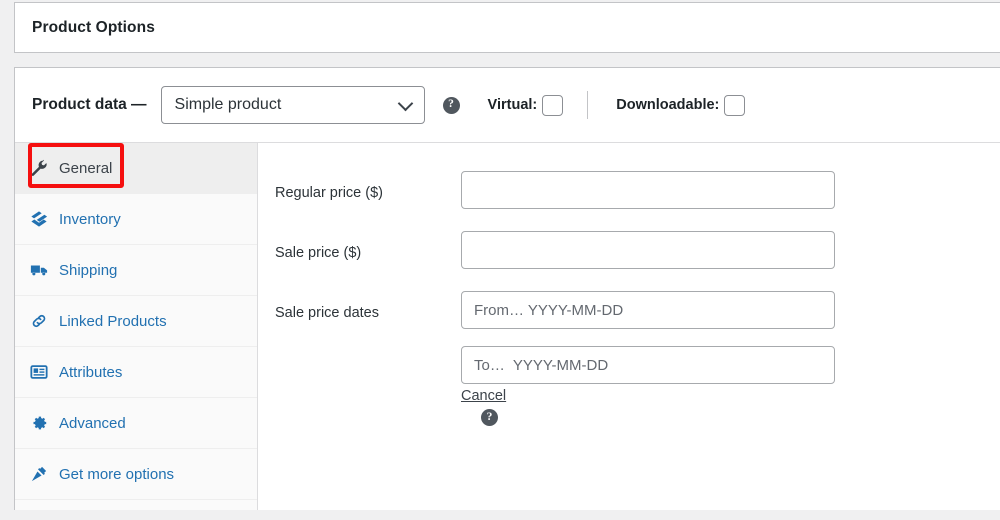 Image resolution: width=1000 pixels, height=520 pixels. I want to click on sale-price-dates-label: Sale price dates, so click(327, 313).